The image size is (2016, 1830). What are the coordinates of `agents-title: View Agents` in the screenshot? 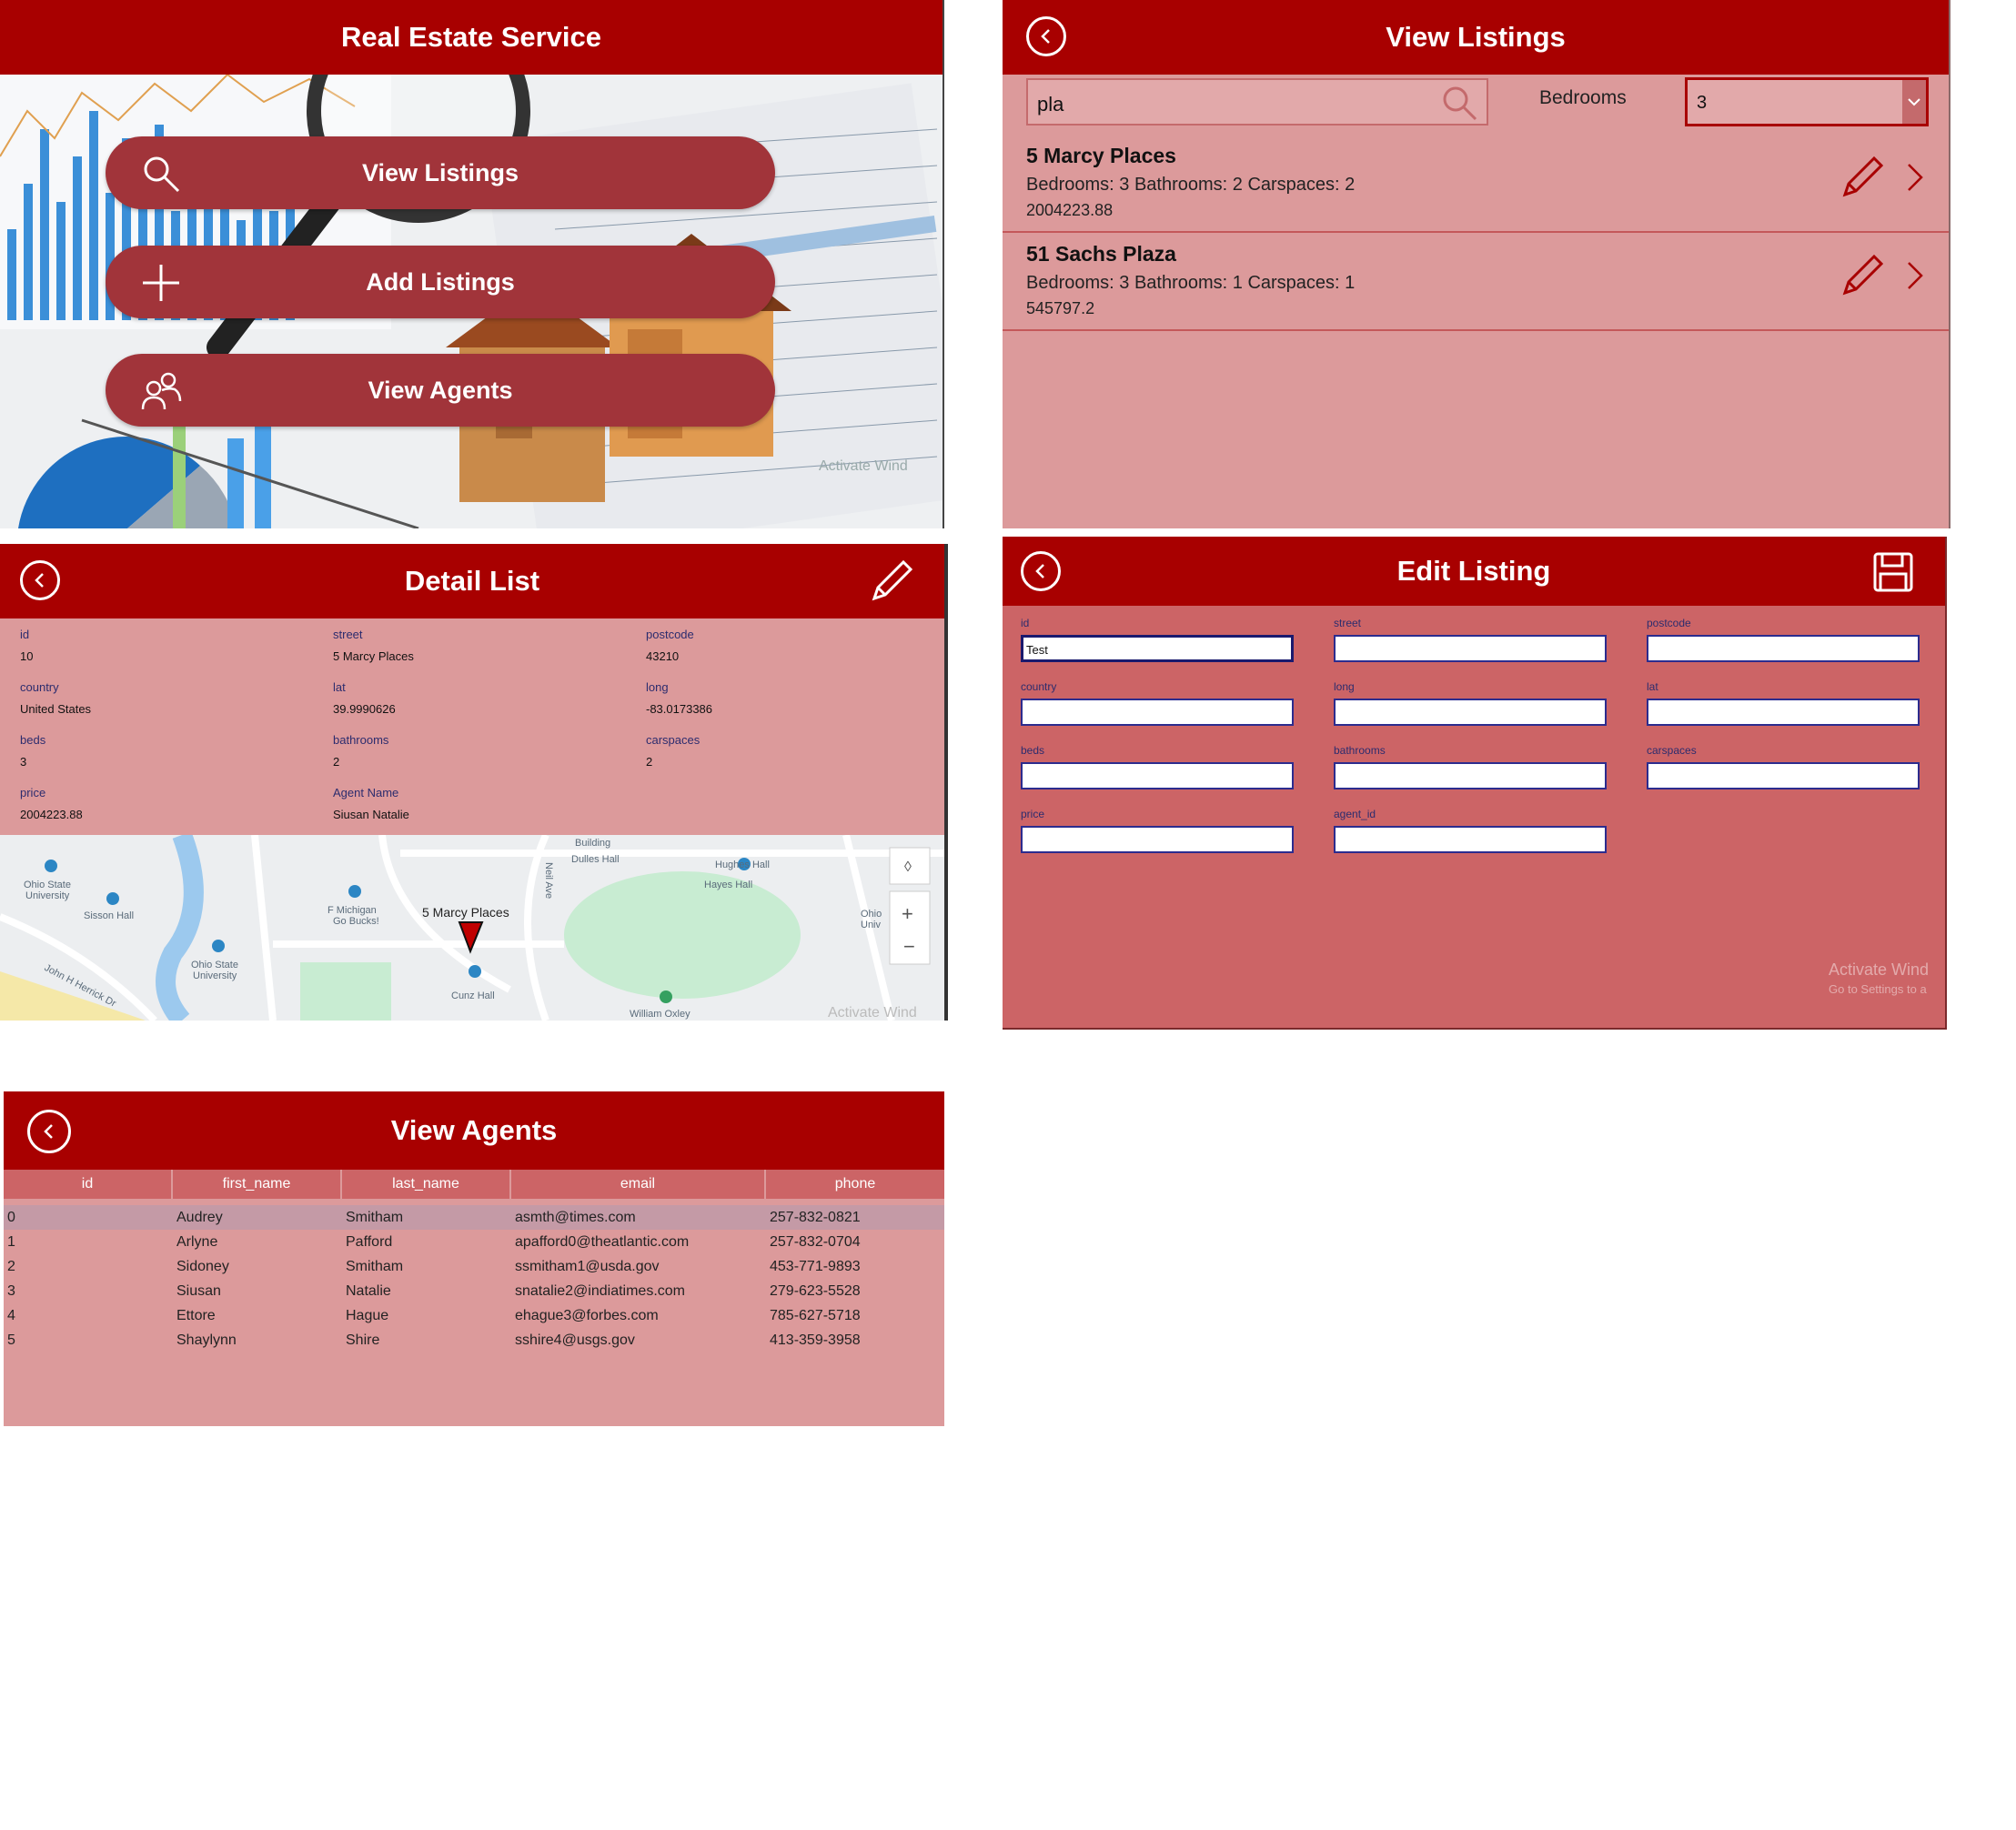 It's located at (474, 1130).